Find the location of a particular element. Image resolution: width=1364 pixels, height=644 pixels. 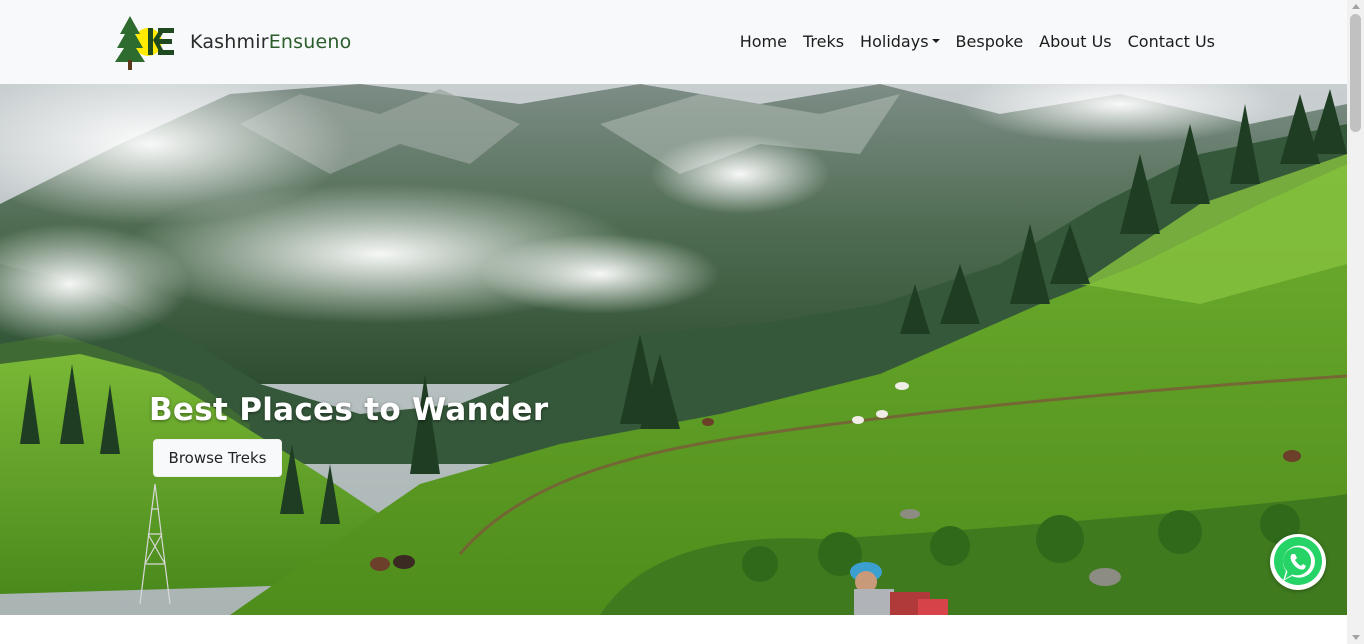

caret-down-icon is located at coordinates (935, 41).